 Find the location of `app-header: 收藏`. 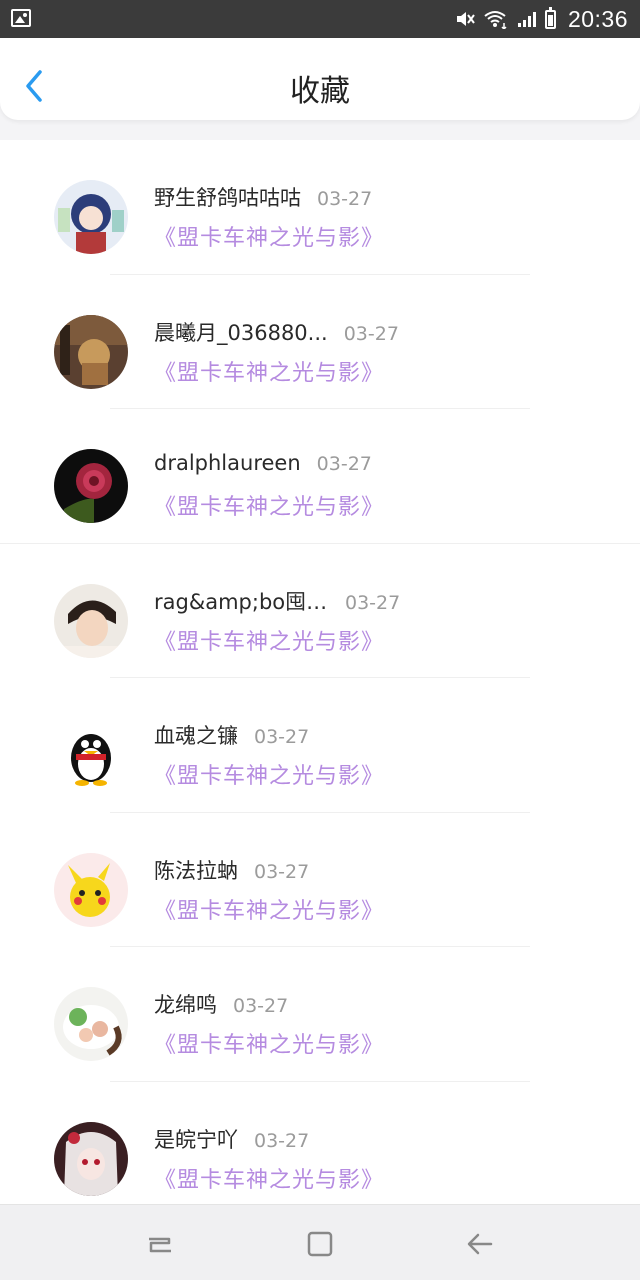

app-header: 收藏 is located at coordinates (320, 79).